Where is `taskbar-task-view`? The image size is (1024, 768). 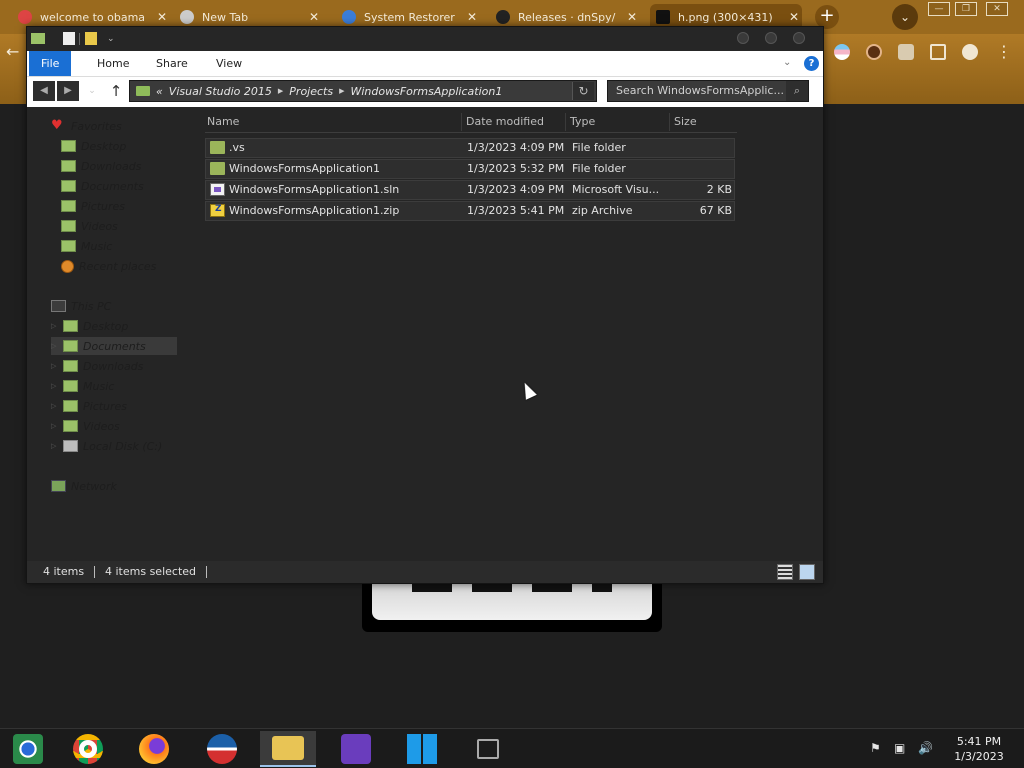
taskbar-task-view is located at coordinates (488, 749).